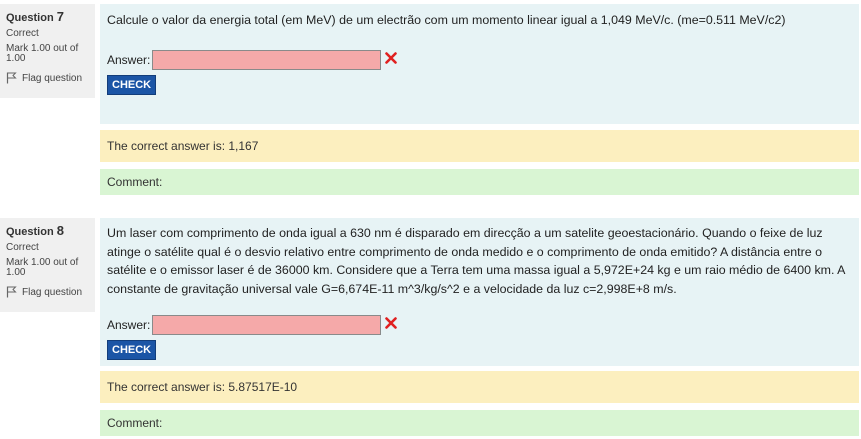 Image resolution: width=861 pixels, height=439 pixels. I want to click on question-number-value: 8, so click(60, 230).